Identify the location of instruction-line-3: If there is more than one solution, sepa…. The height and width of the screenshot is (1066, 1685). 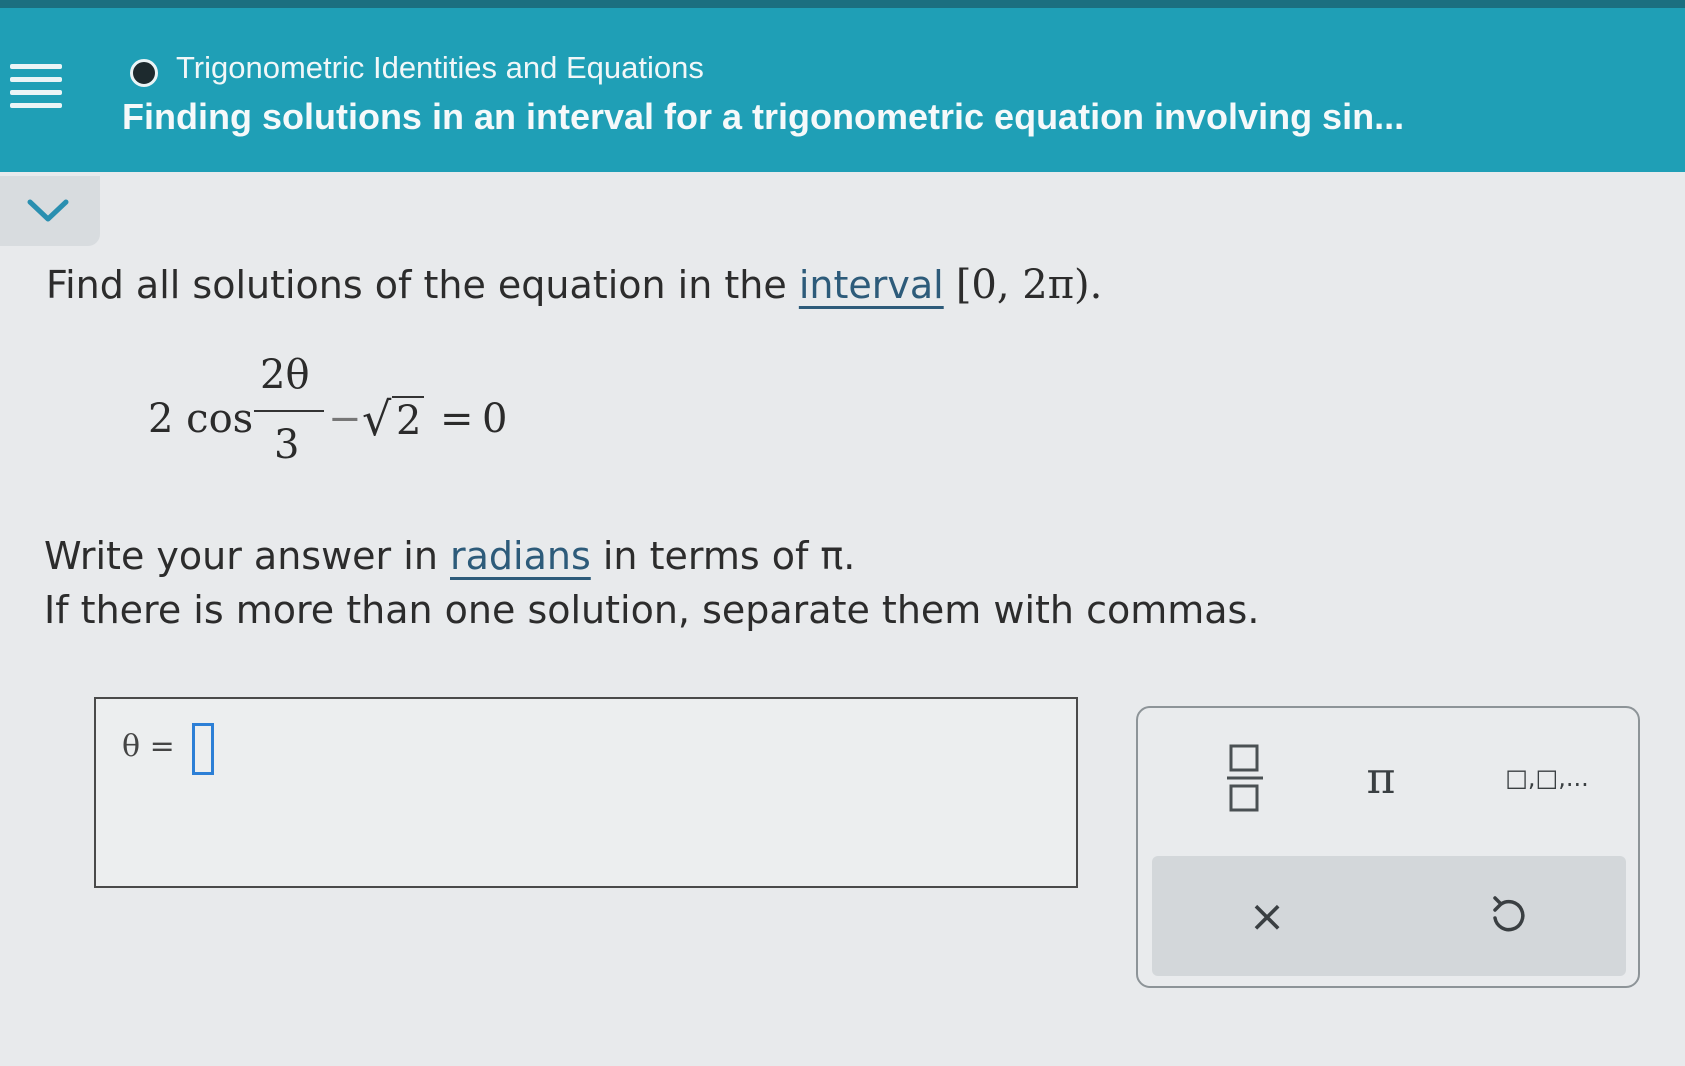
(652, 610).